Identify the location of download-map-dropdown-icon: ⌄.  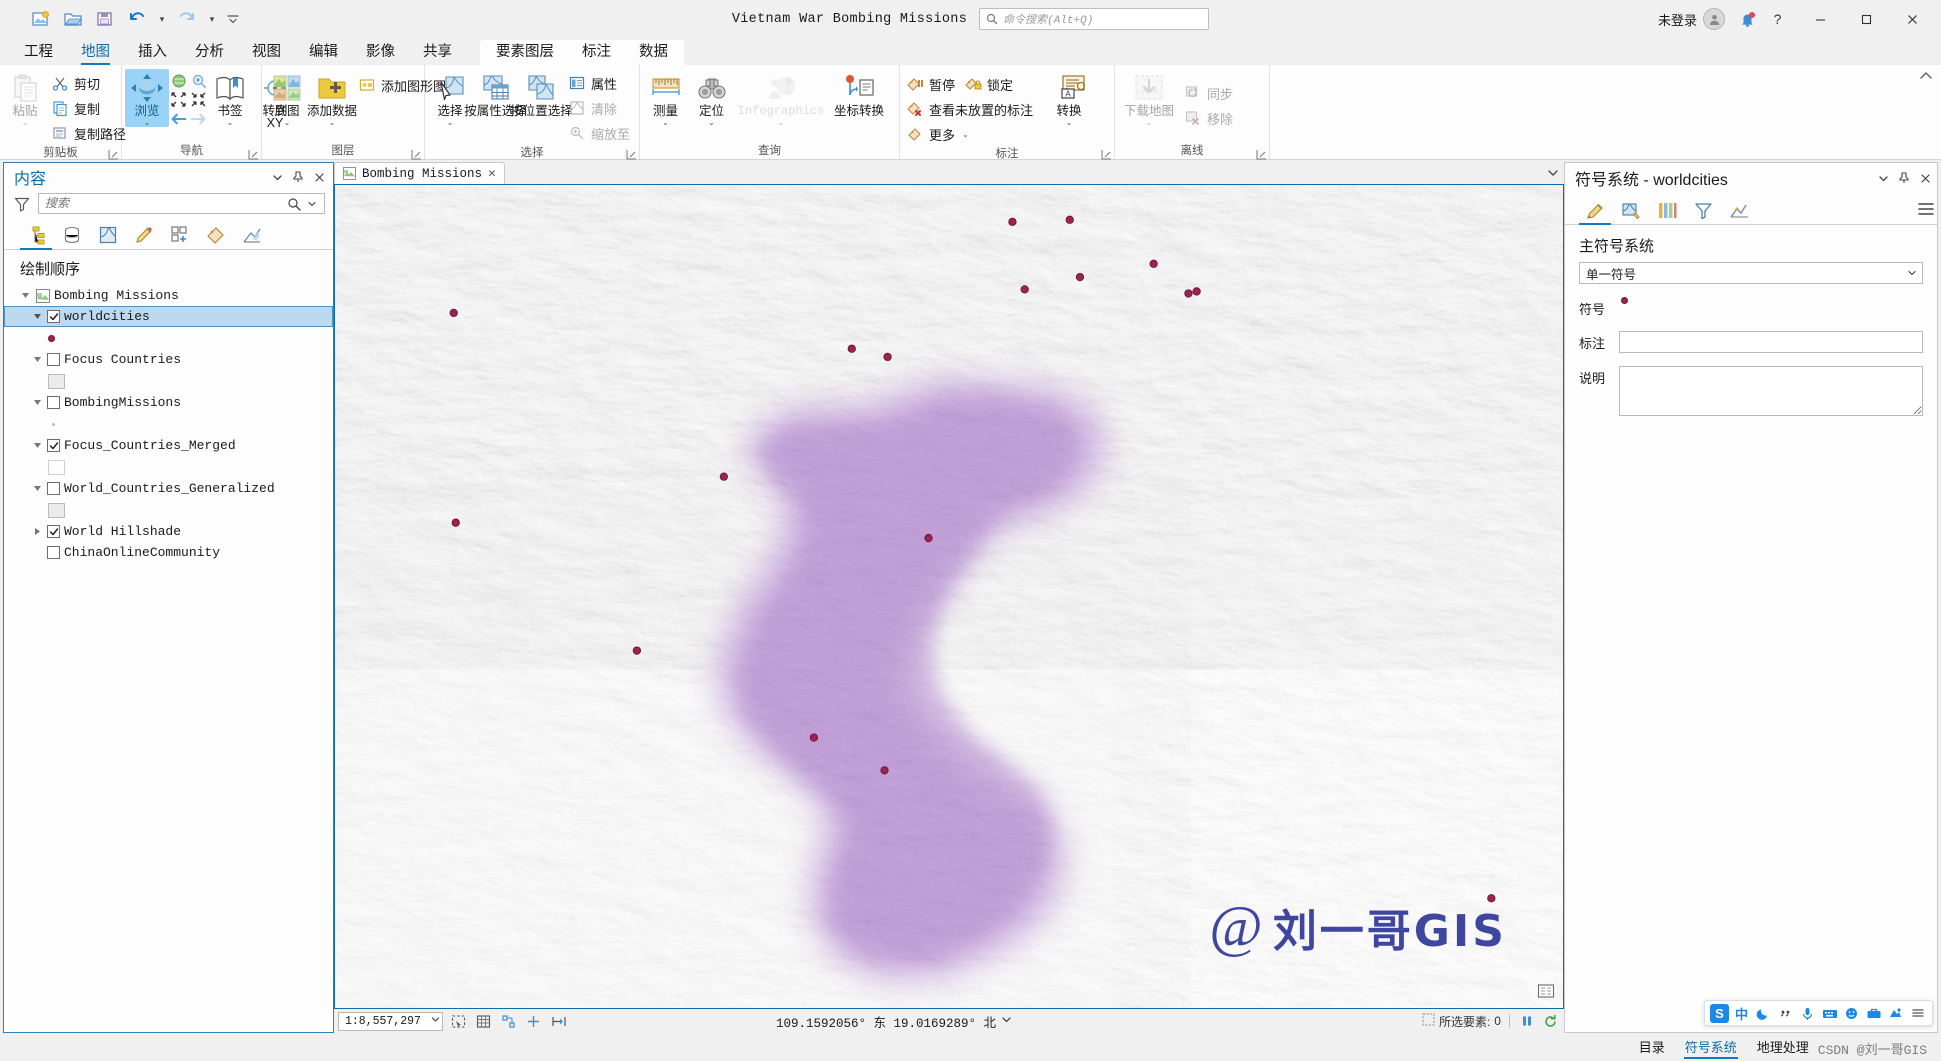
(1149, 122).